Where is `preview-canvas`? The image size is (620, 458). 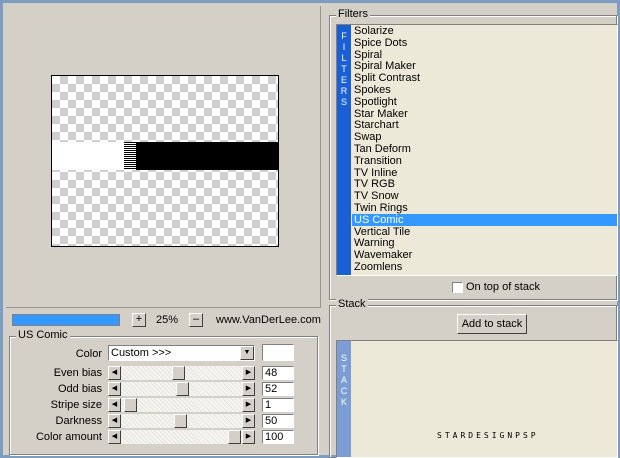 preview-canvas is located at coordinates (165, 161).